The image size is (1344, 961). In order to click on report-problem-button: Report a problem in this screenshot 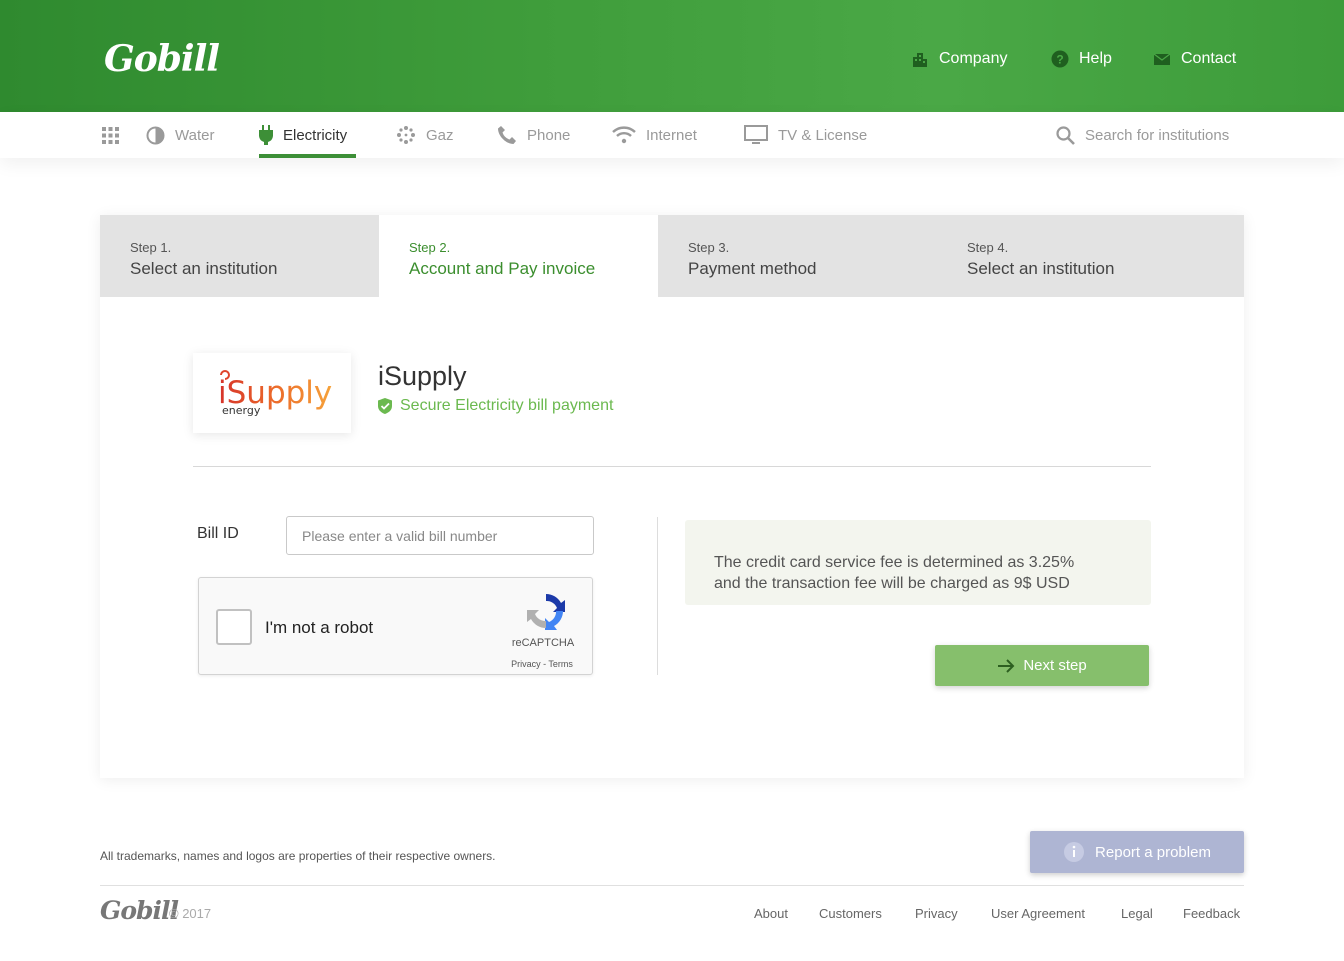, I will do `click(1137, 852)`.